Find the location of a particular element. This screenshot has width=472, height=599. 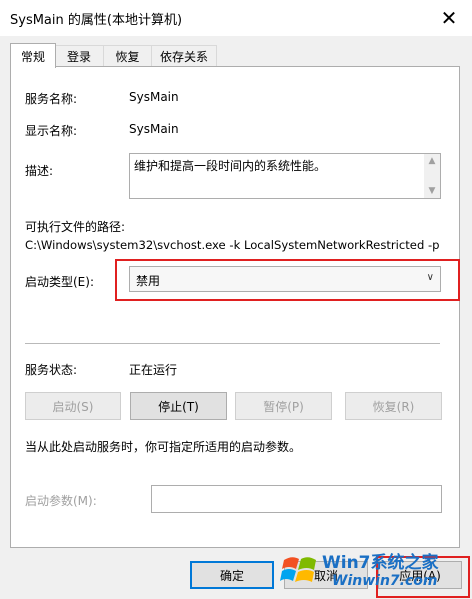

chevron-down-icon: ∨ is located at coordinates (430, 277).